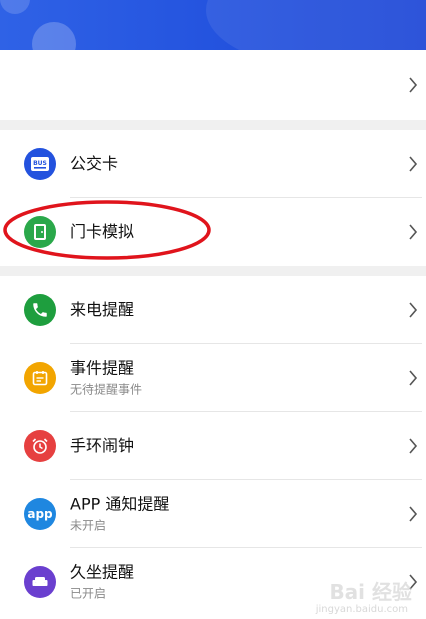 This screenshot has width=426, height=619. What do you see at coordinates (102, 309) in the screenshot?
I see `list-item-title: 来电提醒` at bounding box center [102, 309].